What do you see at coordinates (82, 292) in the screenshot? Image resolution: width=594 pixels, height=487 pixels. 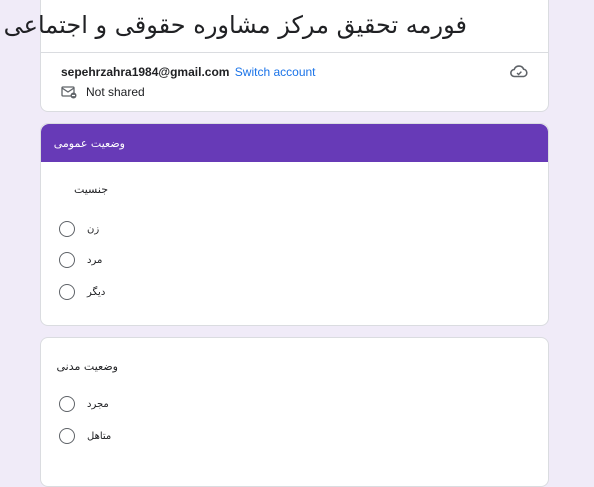 I see `radio-option-other: دیگر` at bounding box center [82, 292].